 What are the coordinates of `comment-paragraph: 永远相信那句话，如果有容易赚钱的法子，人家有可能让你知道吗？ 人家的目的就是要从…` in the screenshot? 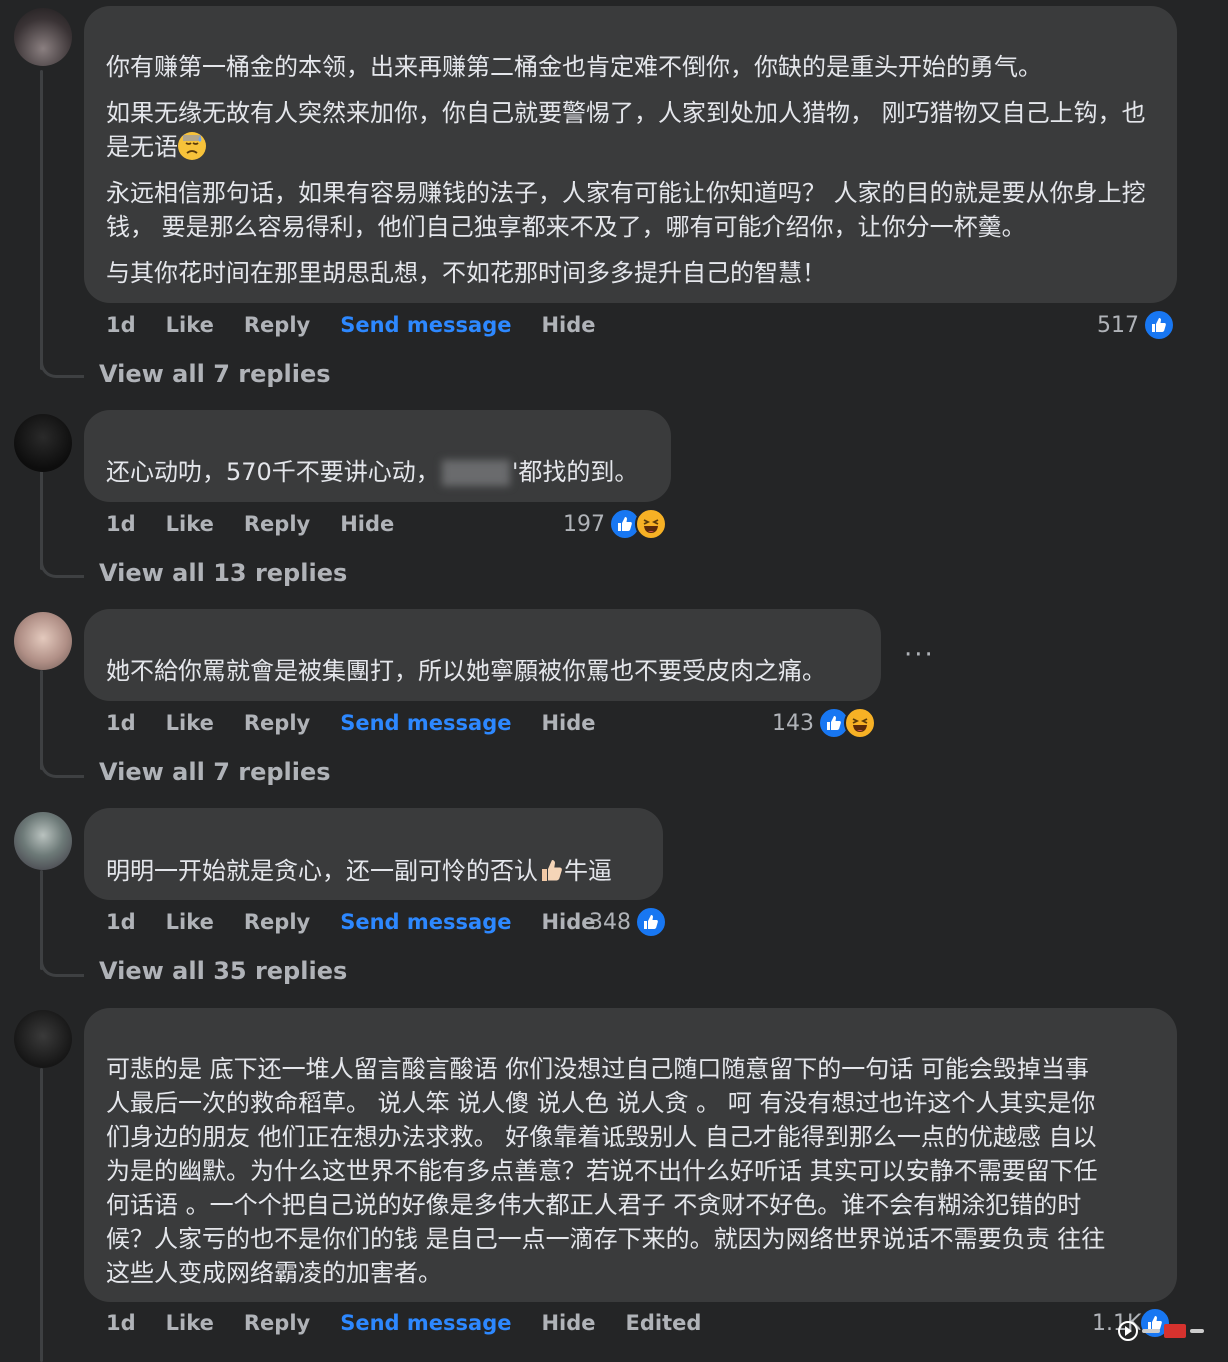 It's located at (626, 210).